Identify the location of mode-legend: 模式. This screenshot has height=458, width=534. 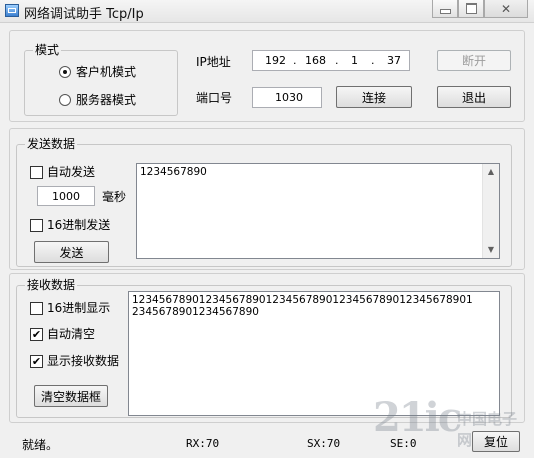
(47, 50).